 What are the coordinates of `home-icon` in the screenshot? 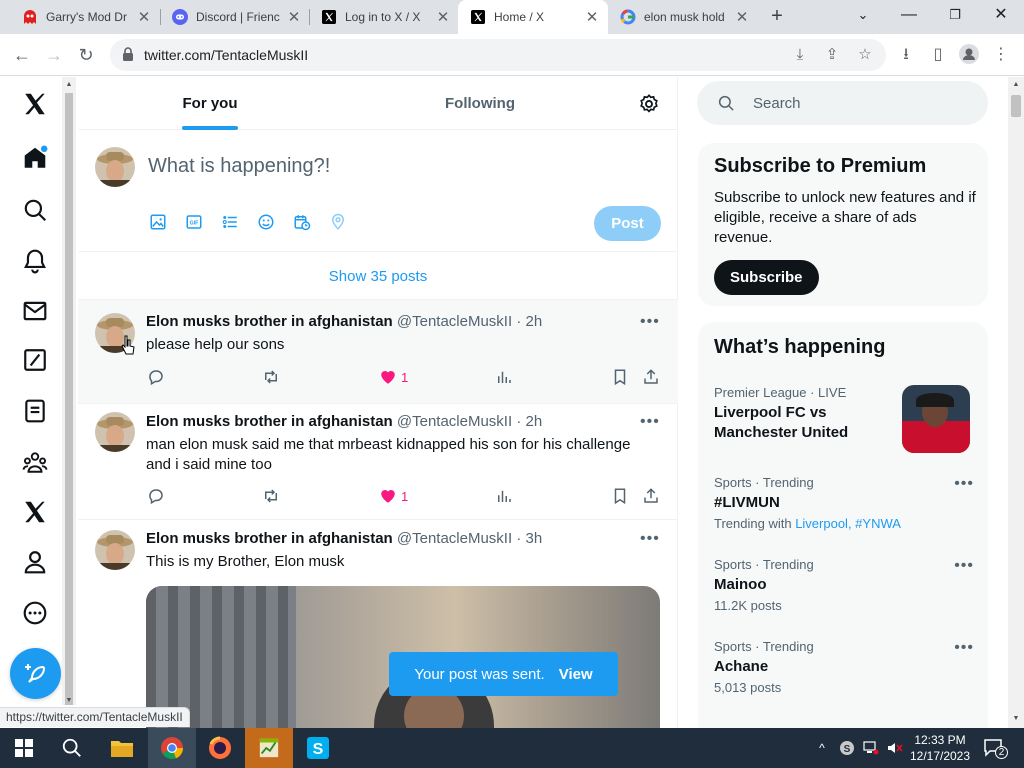 It's located at (35, 158).